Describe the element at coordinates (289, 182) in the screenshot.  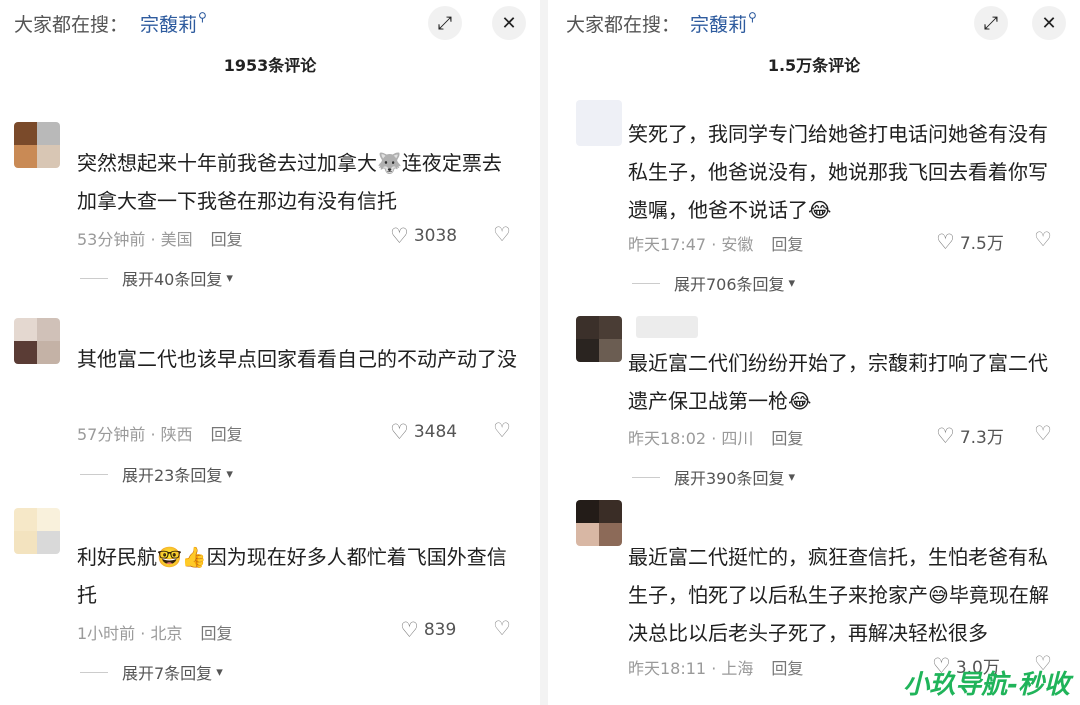
I see `comment-text: 突然想起来十年前我爸去过加拿大🐺连夜定票去加拿大查一下我爸在那边有没有信托` at that location.